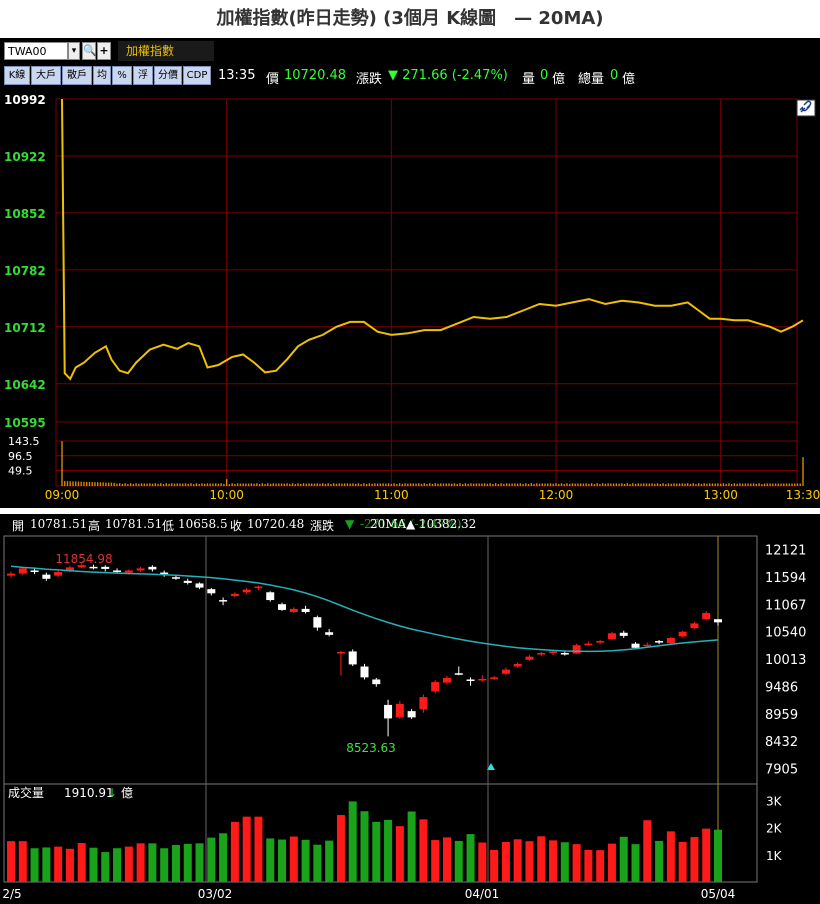 Image resolution: width=820 pixels, height=904 pixels. Describe the element at coordinates (18, 526) in the screenshot. I see `open-label: 開` at that location.